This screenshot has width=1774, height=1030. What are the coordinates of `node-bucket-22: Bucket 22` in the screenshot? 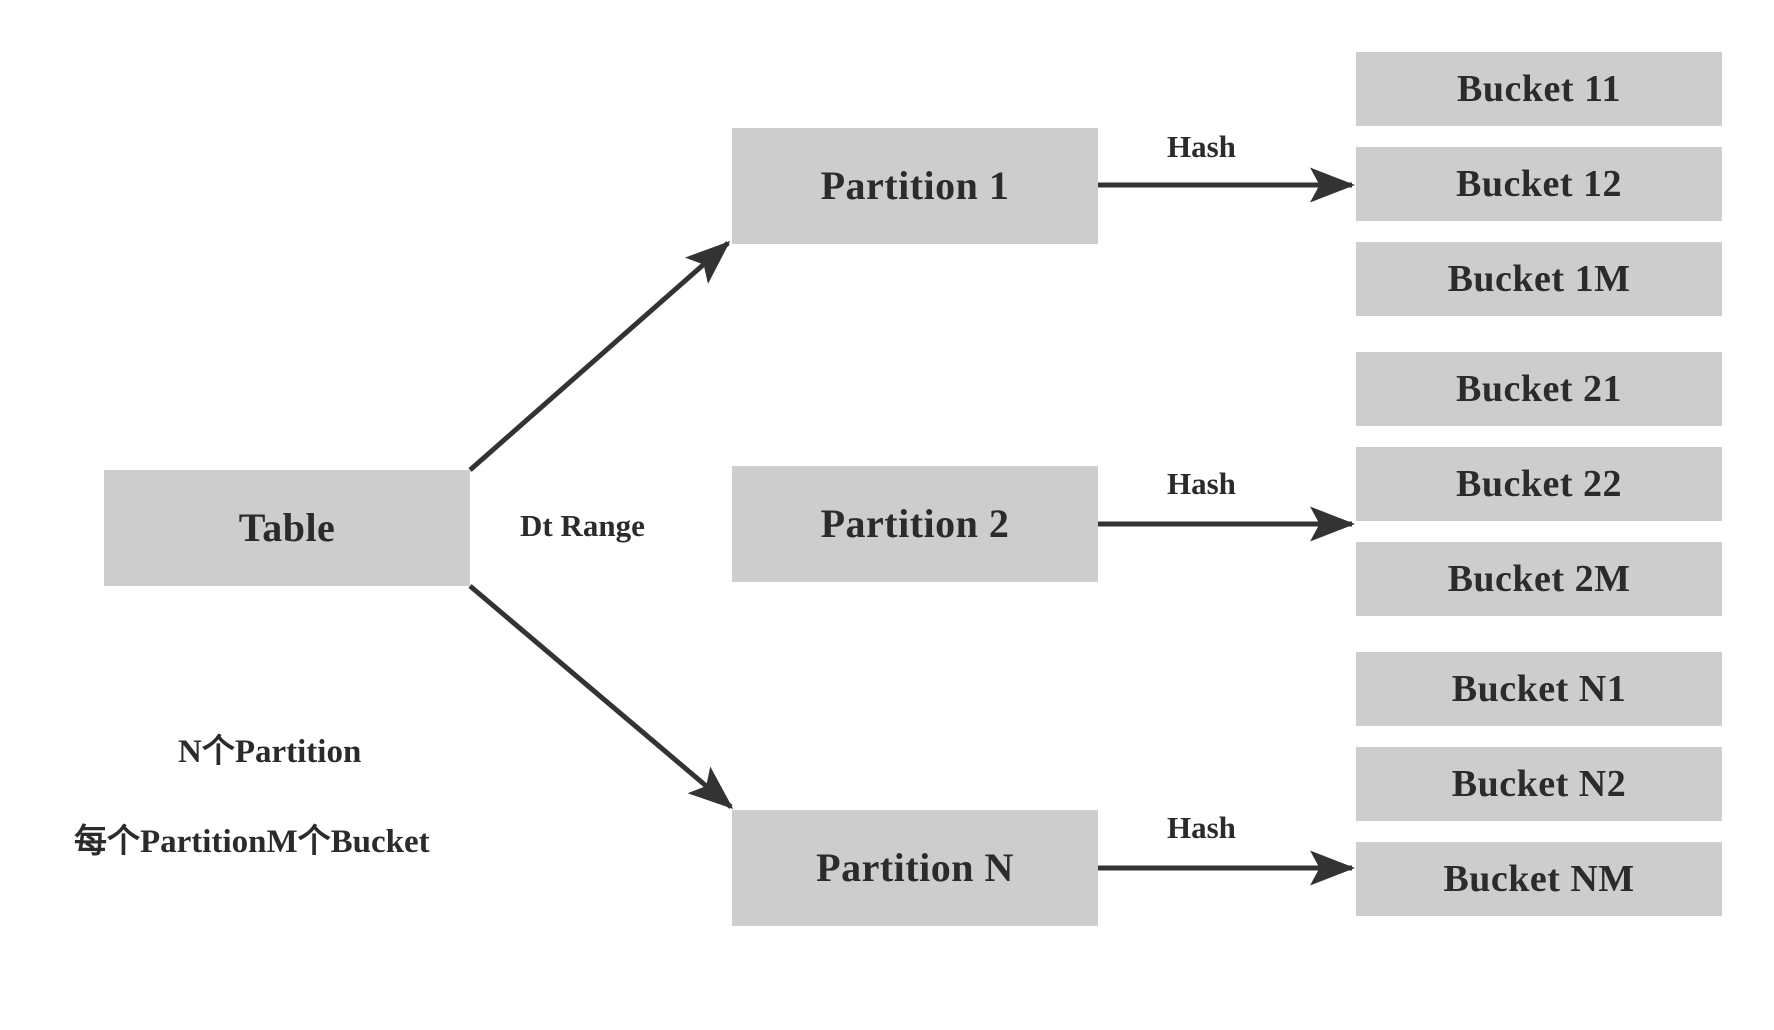 It's located at (1539, 484).